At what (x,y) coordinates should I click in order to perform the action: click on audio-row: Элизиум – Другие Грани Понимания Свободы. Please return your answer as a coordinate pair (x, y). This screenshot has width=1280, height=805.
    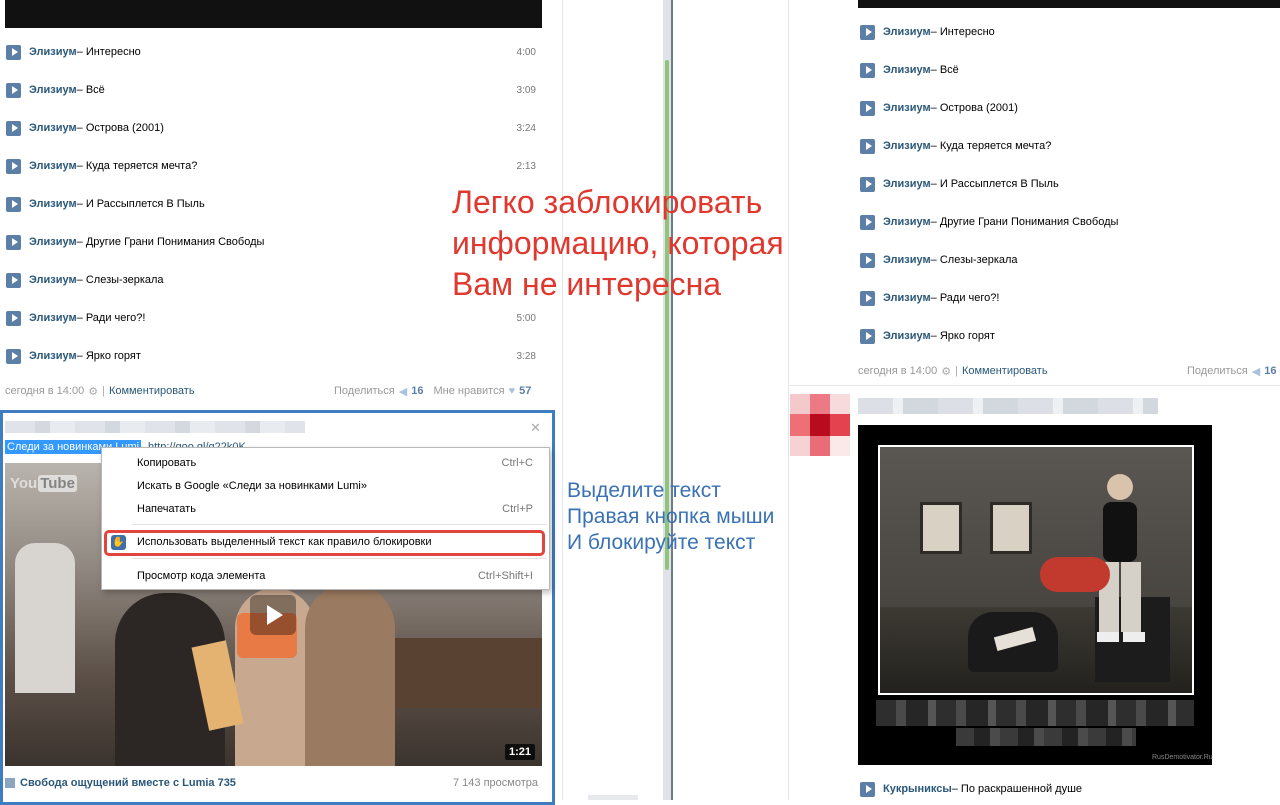
    Looking at the image, I should click on (1070, 222).